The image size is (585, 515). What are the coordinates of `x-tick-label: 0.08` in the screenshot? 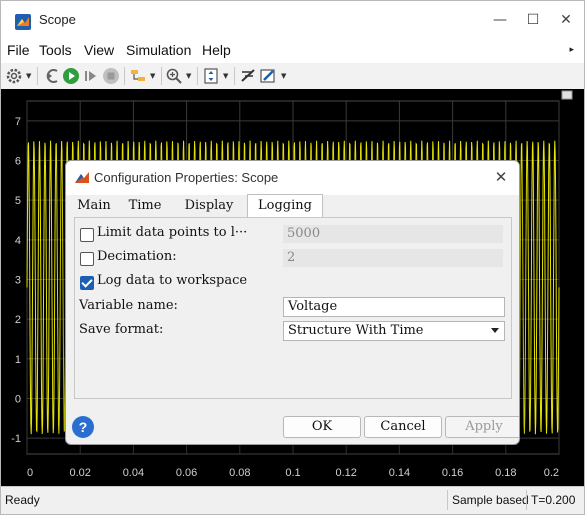 It's located at (239, 473).